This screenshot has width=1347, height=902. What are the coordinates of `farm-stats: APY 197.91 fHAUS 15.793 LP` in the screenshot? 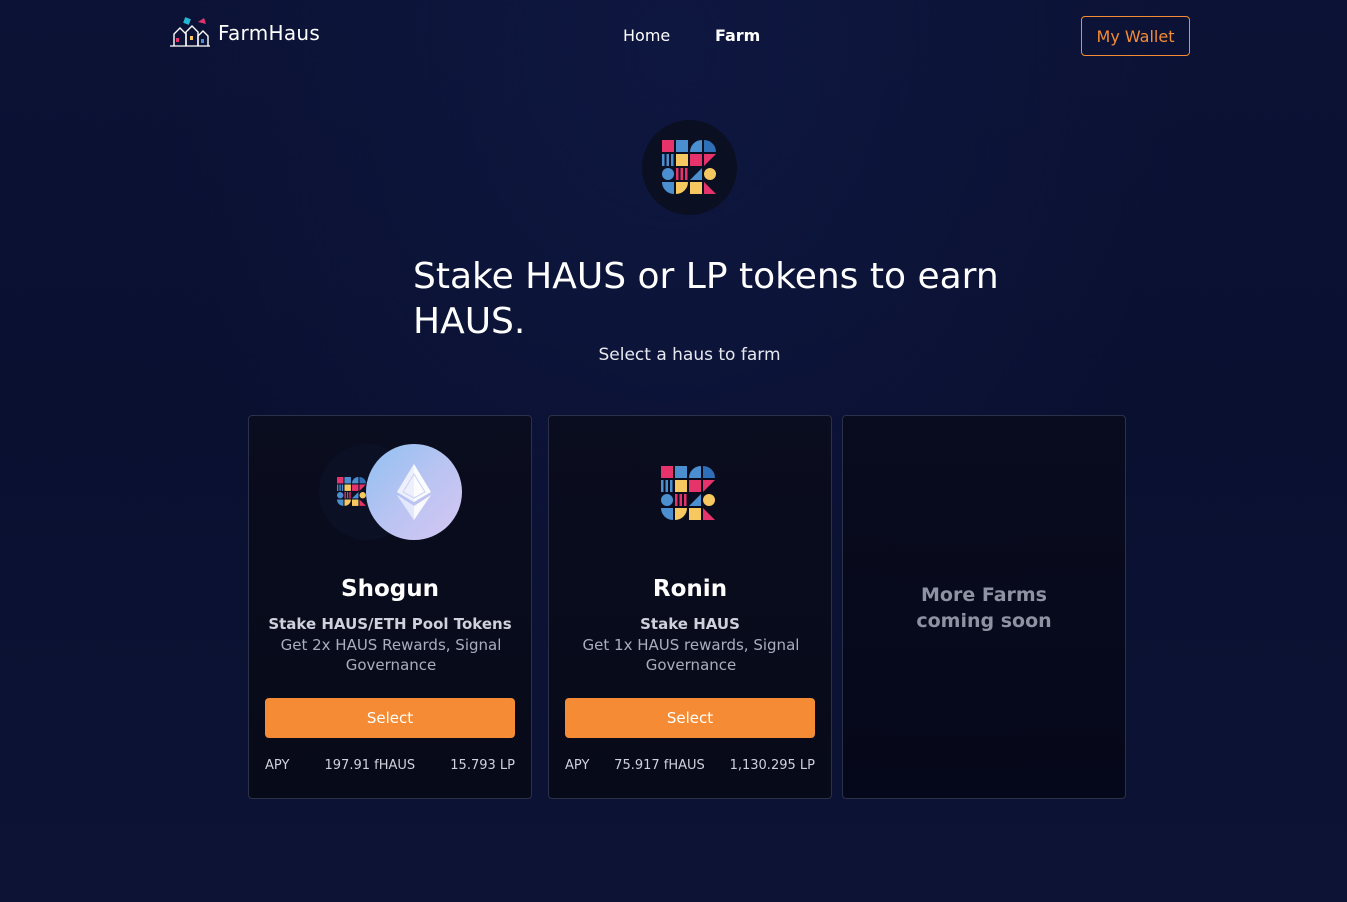 It's located at (390, 765).